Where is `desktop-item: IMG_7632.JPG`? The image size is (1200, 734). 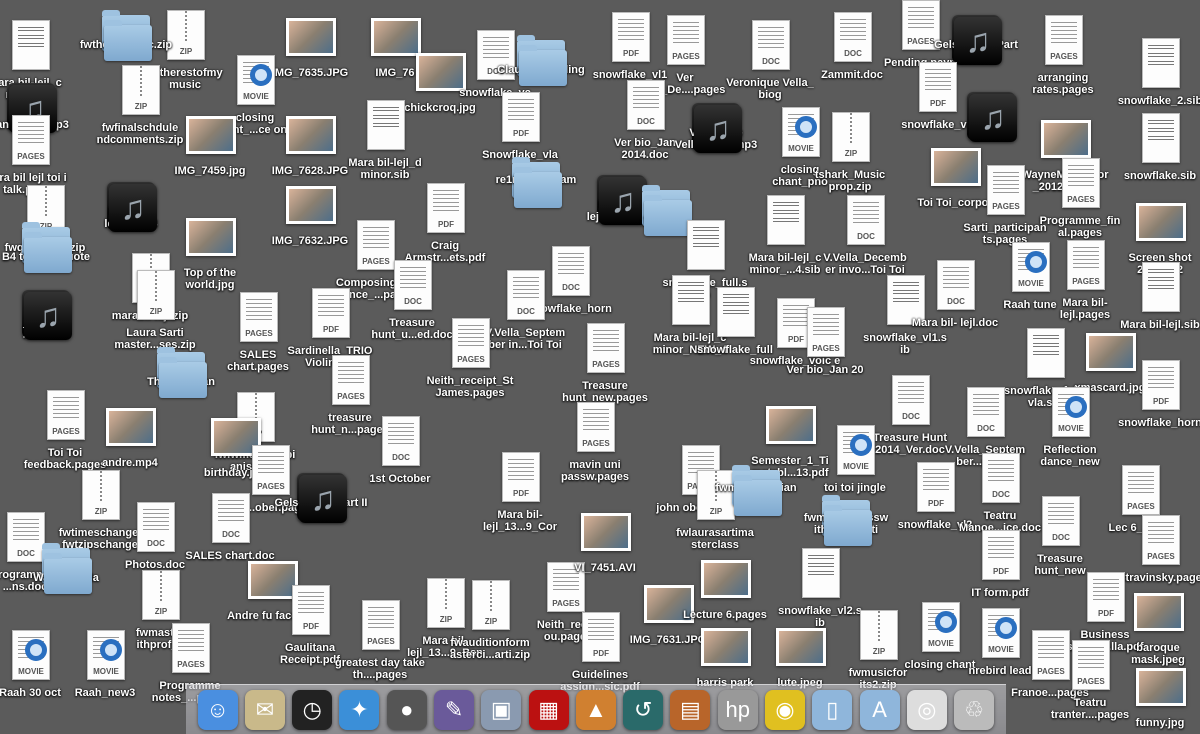 desktop-item: IMG_7632.JPG is located at coordinates (310, 212).